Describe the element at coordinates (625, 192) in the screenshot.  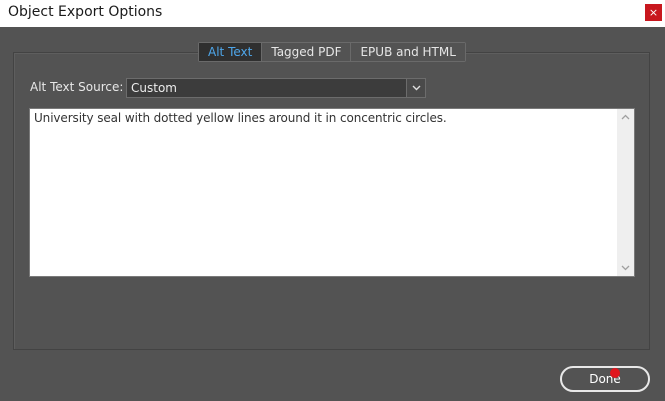
I see `textarea-scrollbar` at that location.